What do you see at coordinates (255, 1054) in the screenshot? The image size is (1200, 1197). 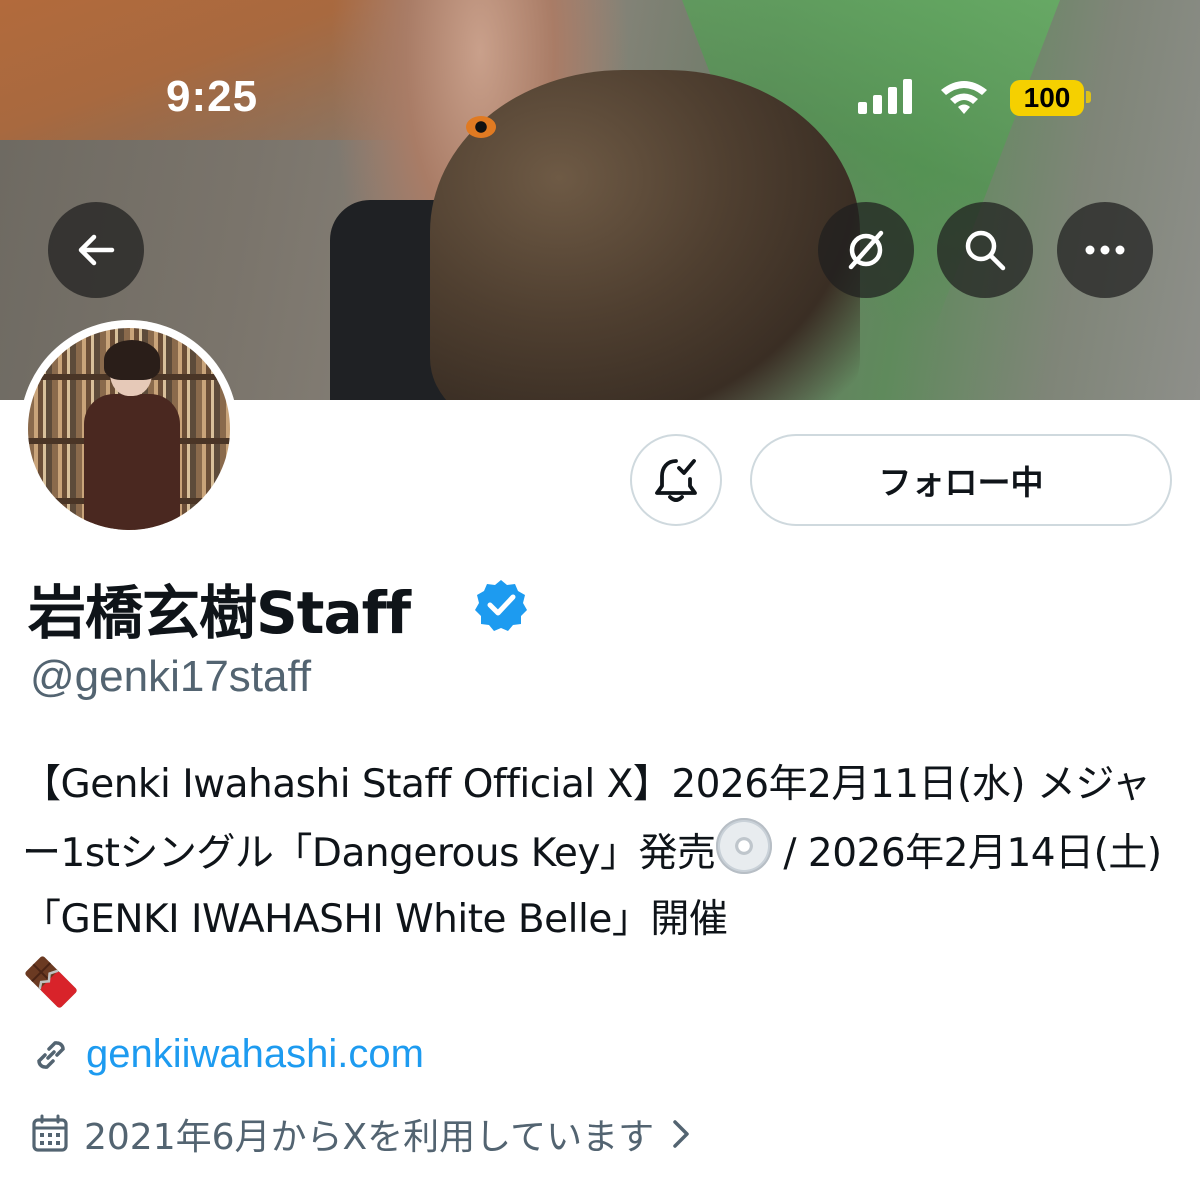 I see `website-link: genkiiwahashi.com` at bounding box center [255, 1054].